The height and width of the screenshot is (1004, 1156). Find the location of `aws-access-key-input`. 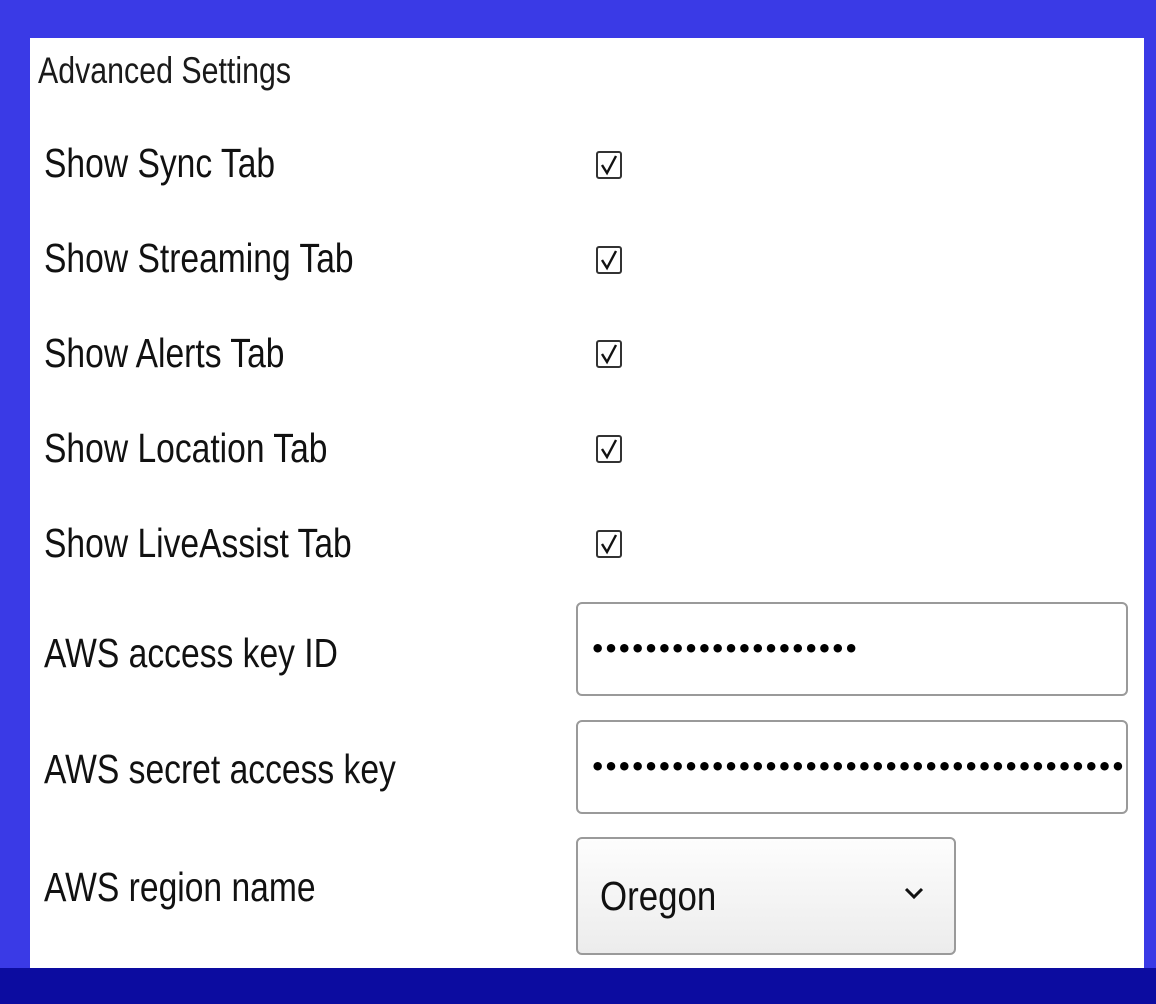

aws-access-key-input is located at coordinates (852, 649).